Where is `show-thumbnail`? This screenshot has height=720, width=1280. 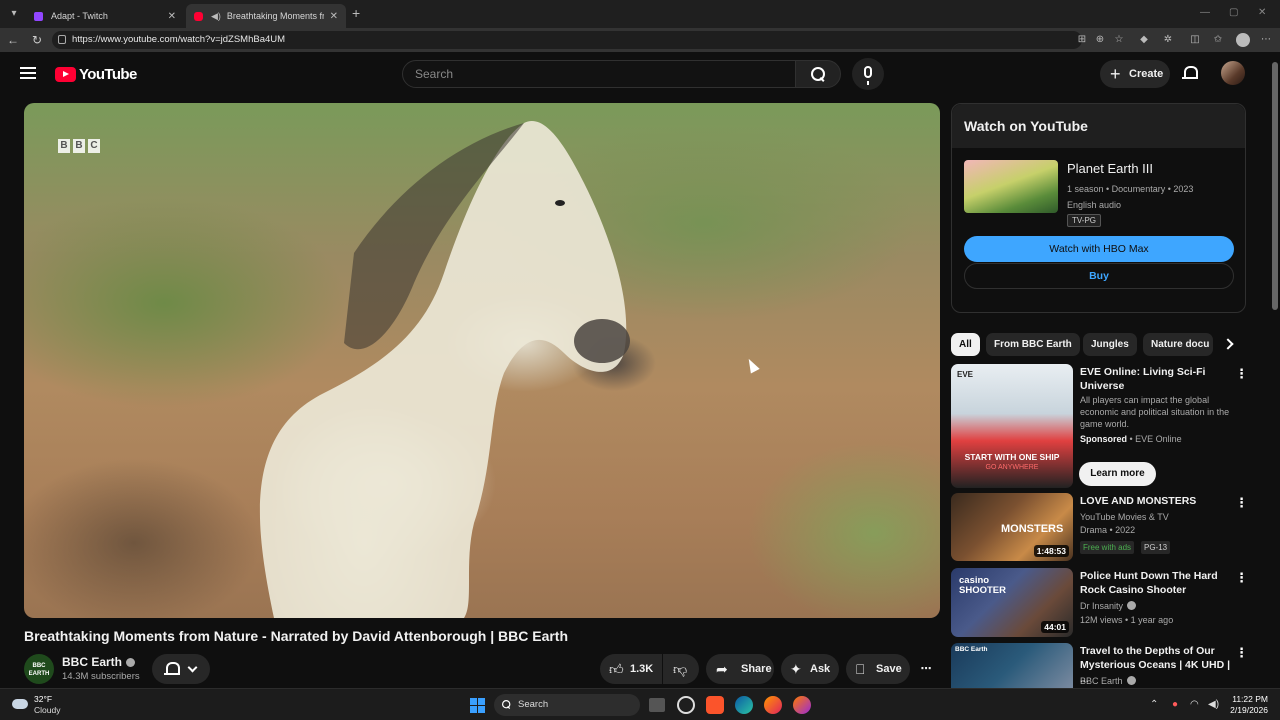 show-thumbnail is located at coordinates (1011, 186).